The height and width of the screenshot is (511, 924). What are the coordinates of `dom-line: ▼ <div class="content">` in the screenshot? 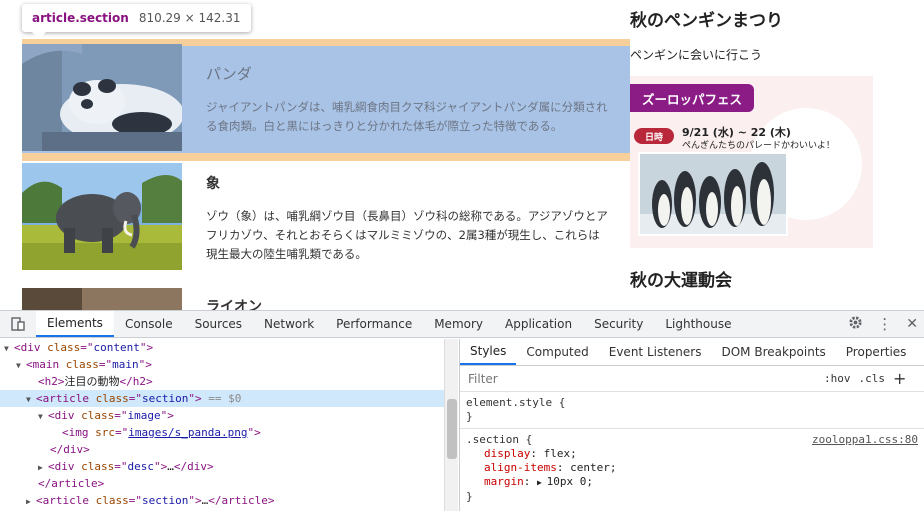 It's located at (222, 347).